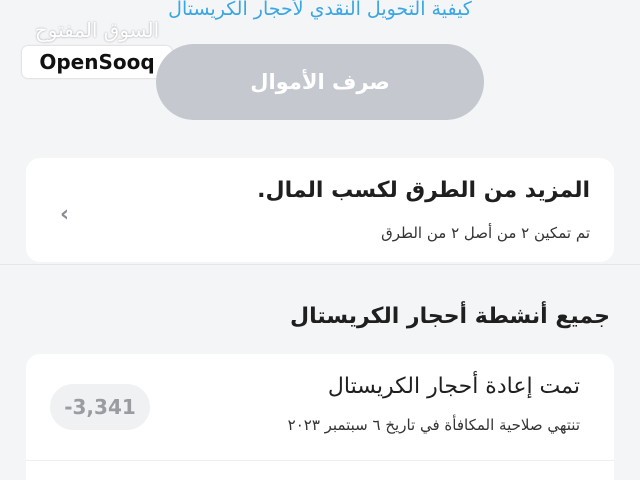 The width and height of the screenshot is (640, 480). Describe the element at coordinates (320, 264) in the screenshot. I see `section-divider` at that location.